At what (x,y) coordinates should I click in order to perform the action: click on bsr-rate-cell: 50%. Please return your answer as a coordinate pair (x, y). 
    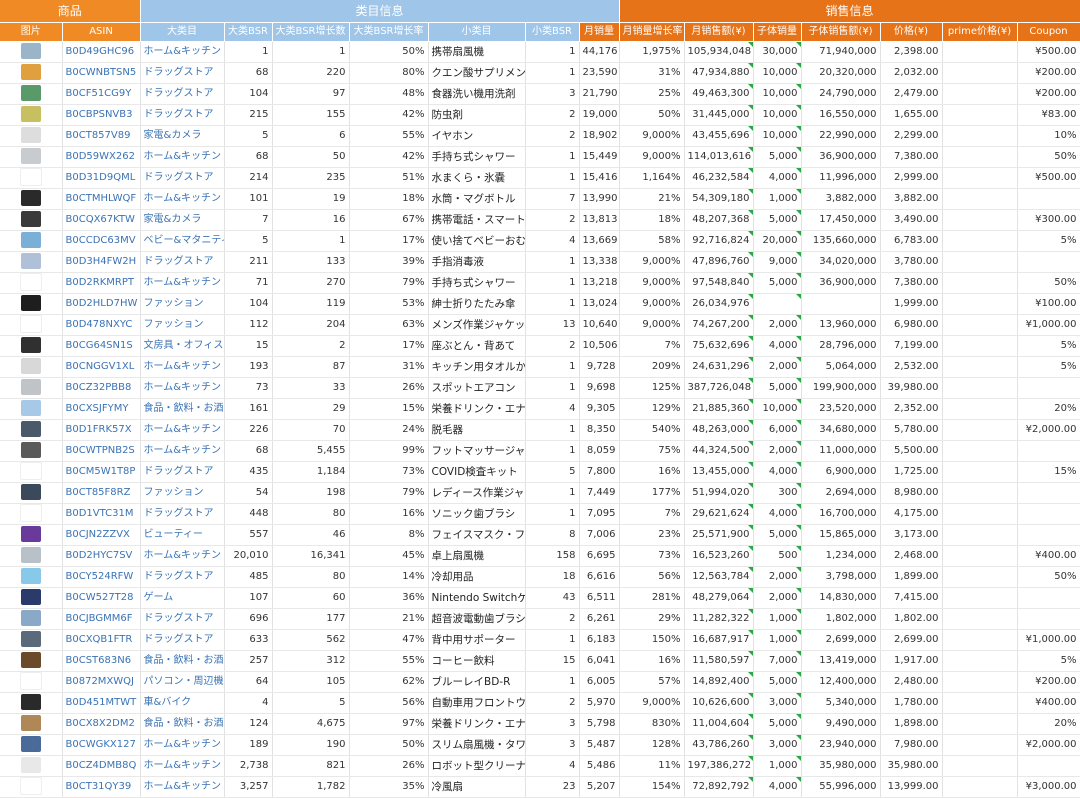
    Looking at the image, I should click on (389, 52).